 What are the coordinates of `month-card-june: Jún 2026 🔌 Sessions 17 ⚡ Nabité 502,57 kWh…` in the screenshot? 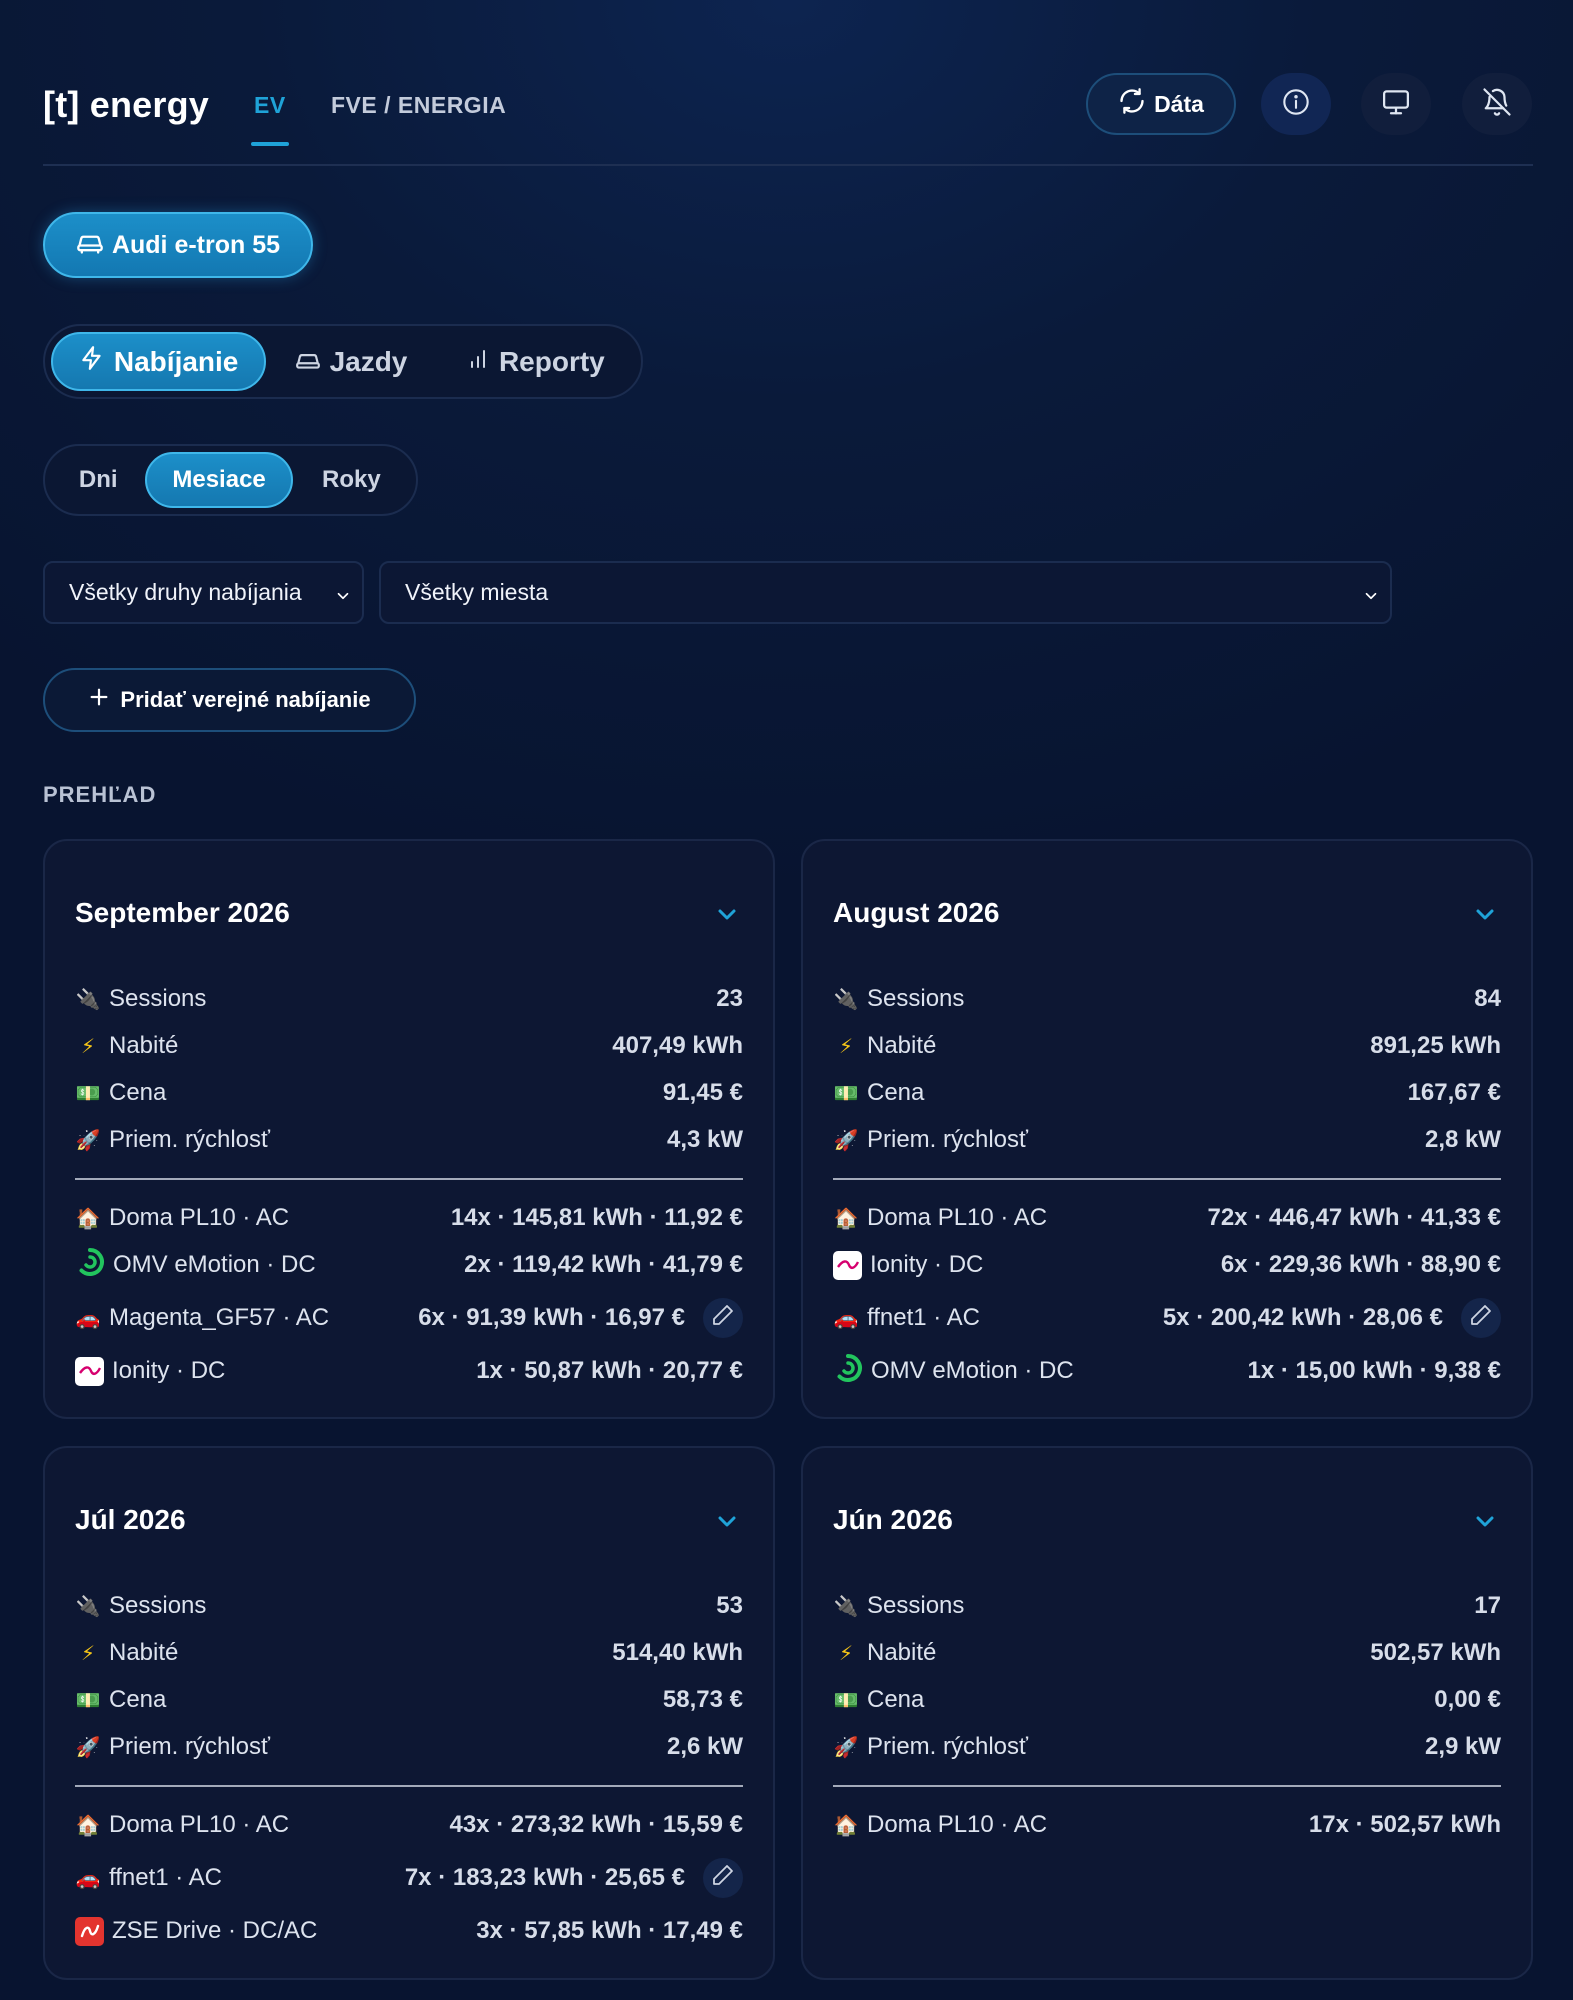 It's located at (1167, 1713).